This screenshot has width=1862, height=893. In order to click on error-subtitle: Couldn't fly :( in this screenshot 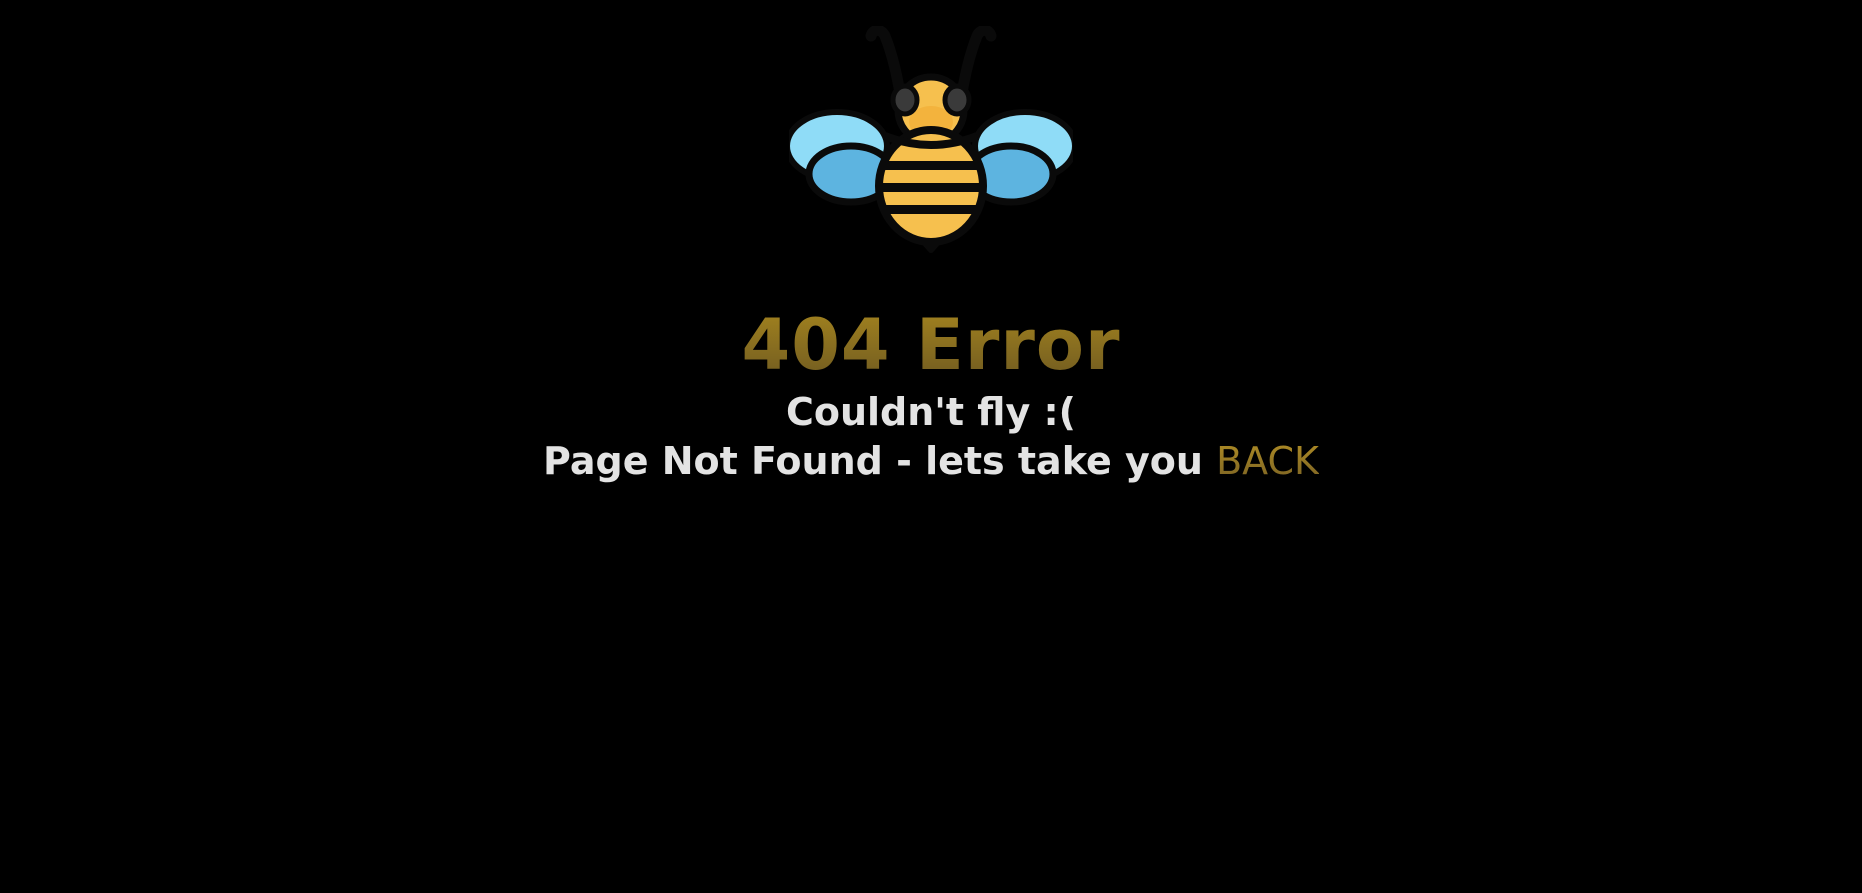, I will do `click(931, 412)`.